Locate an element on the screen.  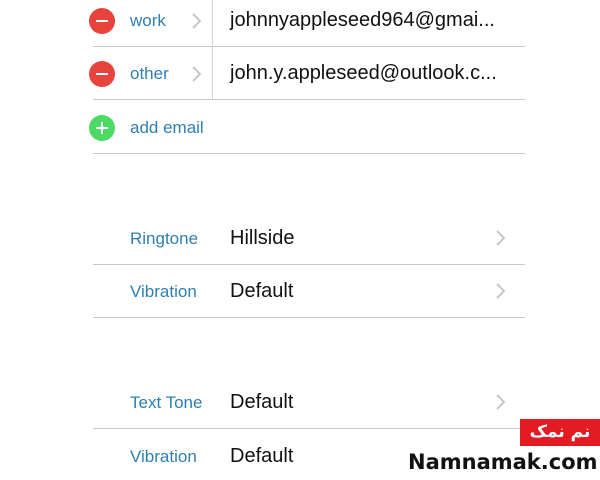
watermark-site: Namnamak.com is located at coordinates (503, 462).